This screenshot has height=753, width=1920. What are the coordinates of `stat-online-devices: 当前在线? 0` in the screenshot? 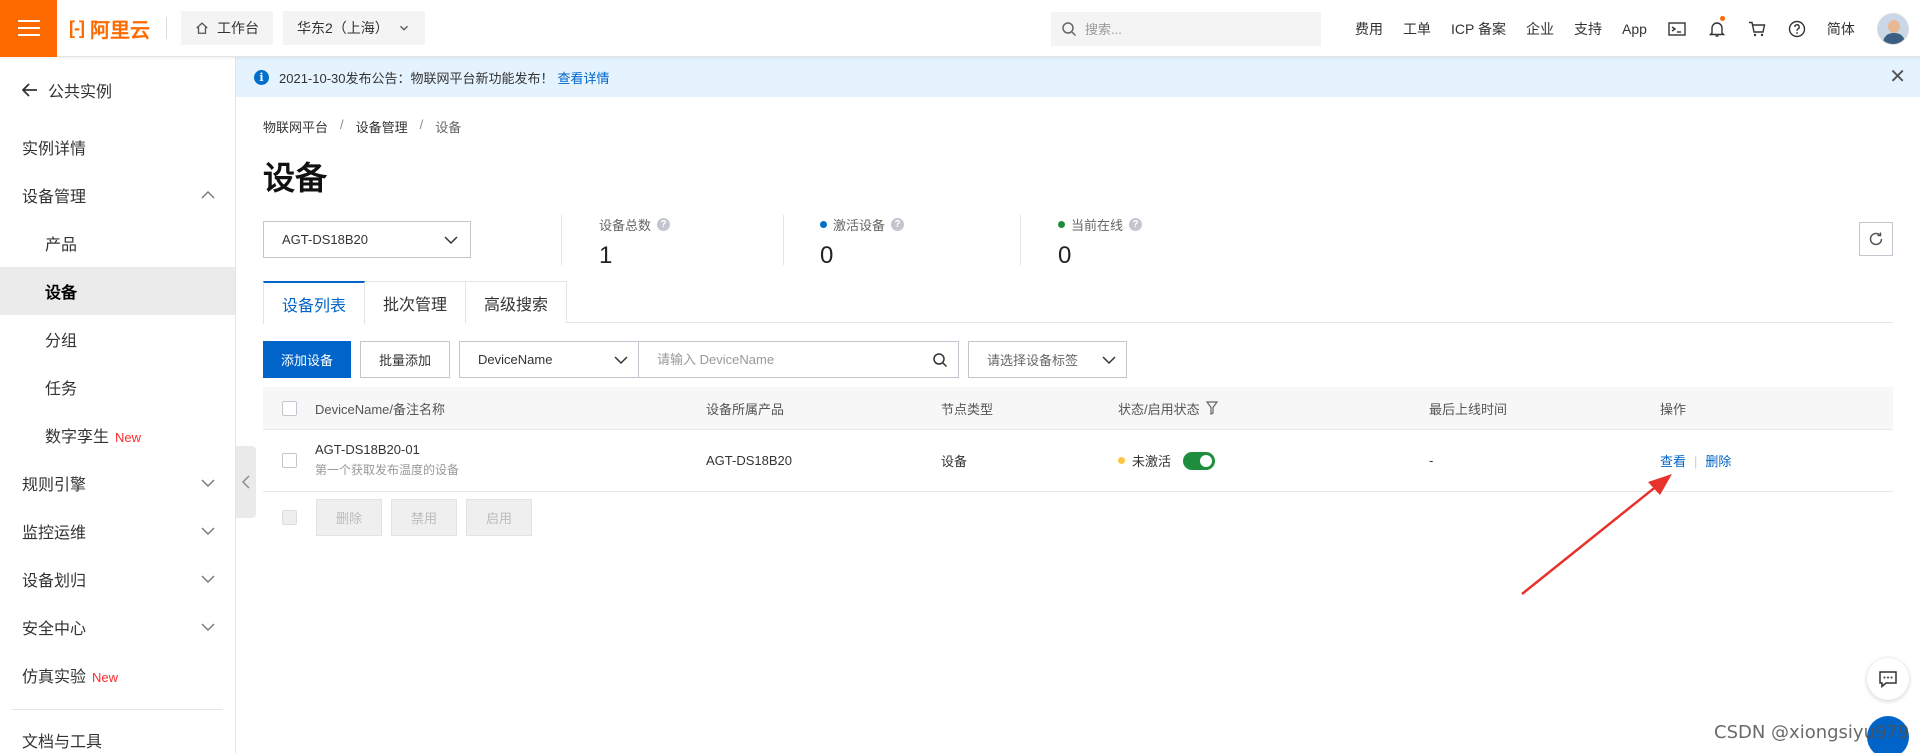 It's located at (1100, 242).